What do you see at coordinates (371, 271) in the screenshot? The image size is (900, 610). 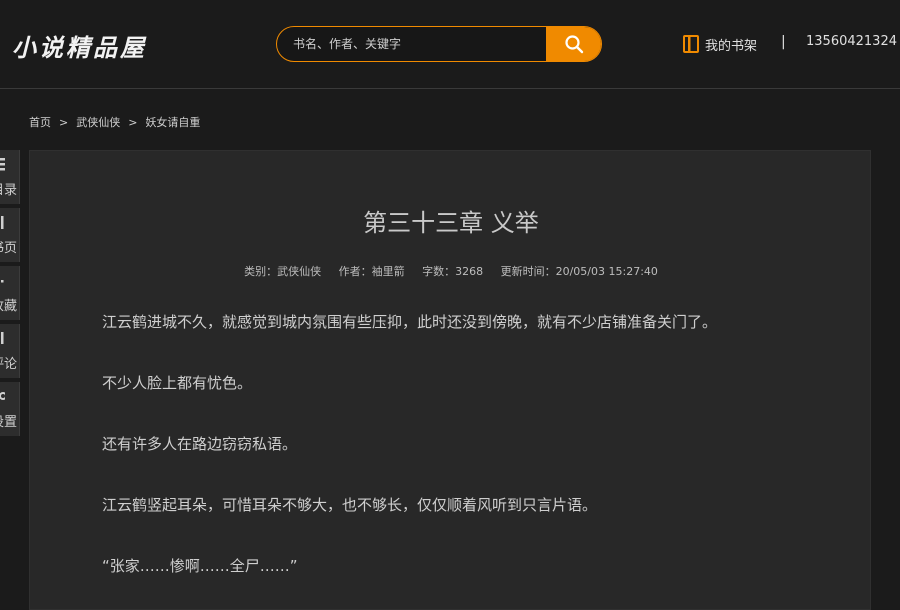 I see `meta-author: 作者：袖里箭` at bounding box center [371, 271].